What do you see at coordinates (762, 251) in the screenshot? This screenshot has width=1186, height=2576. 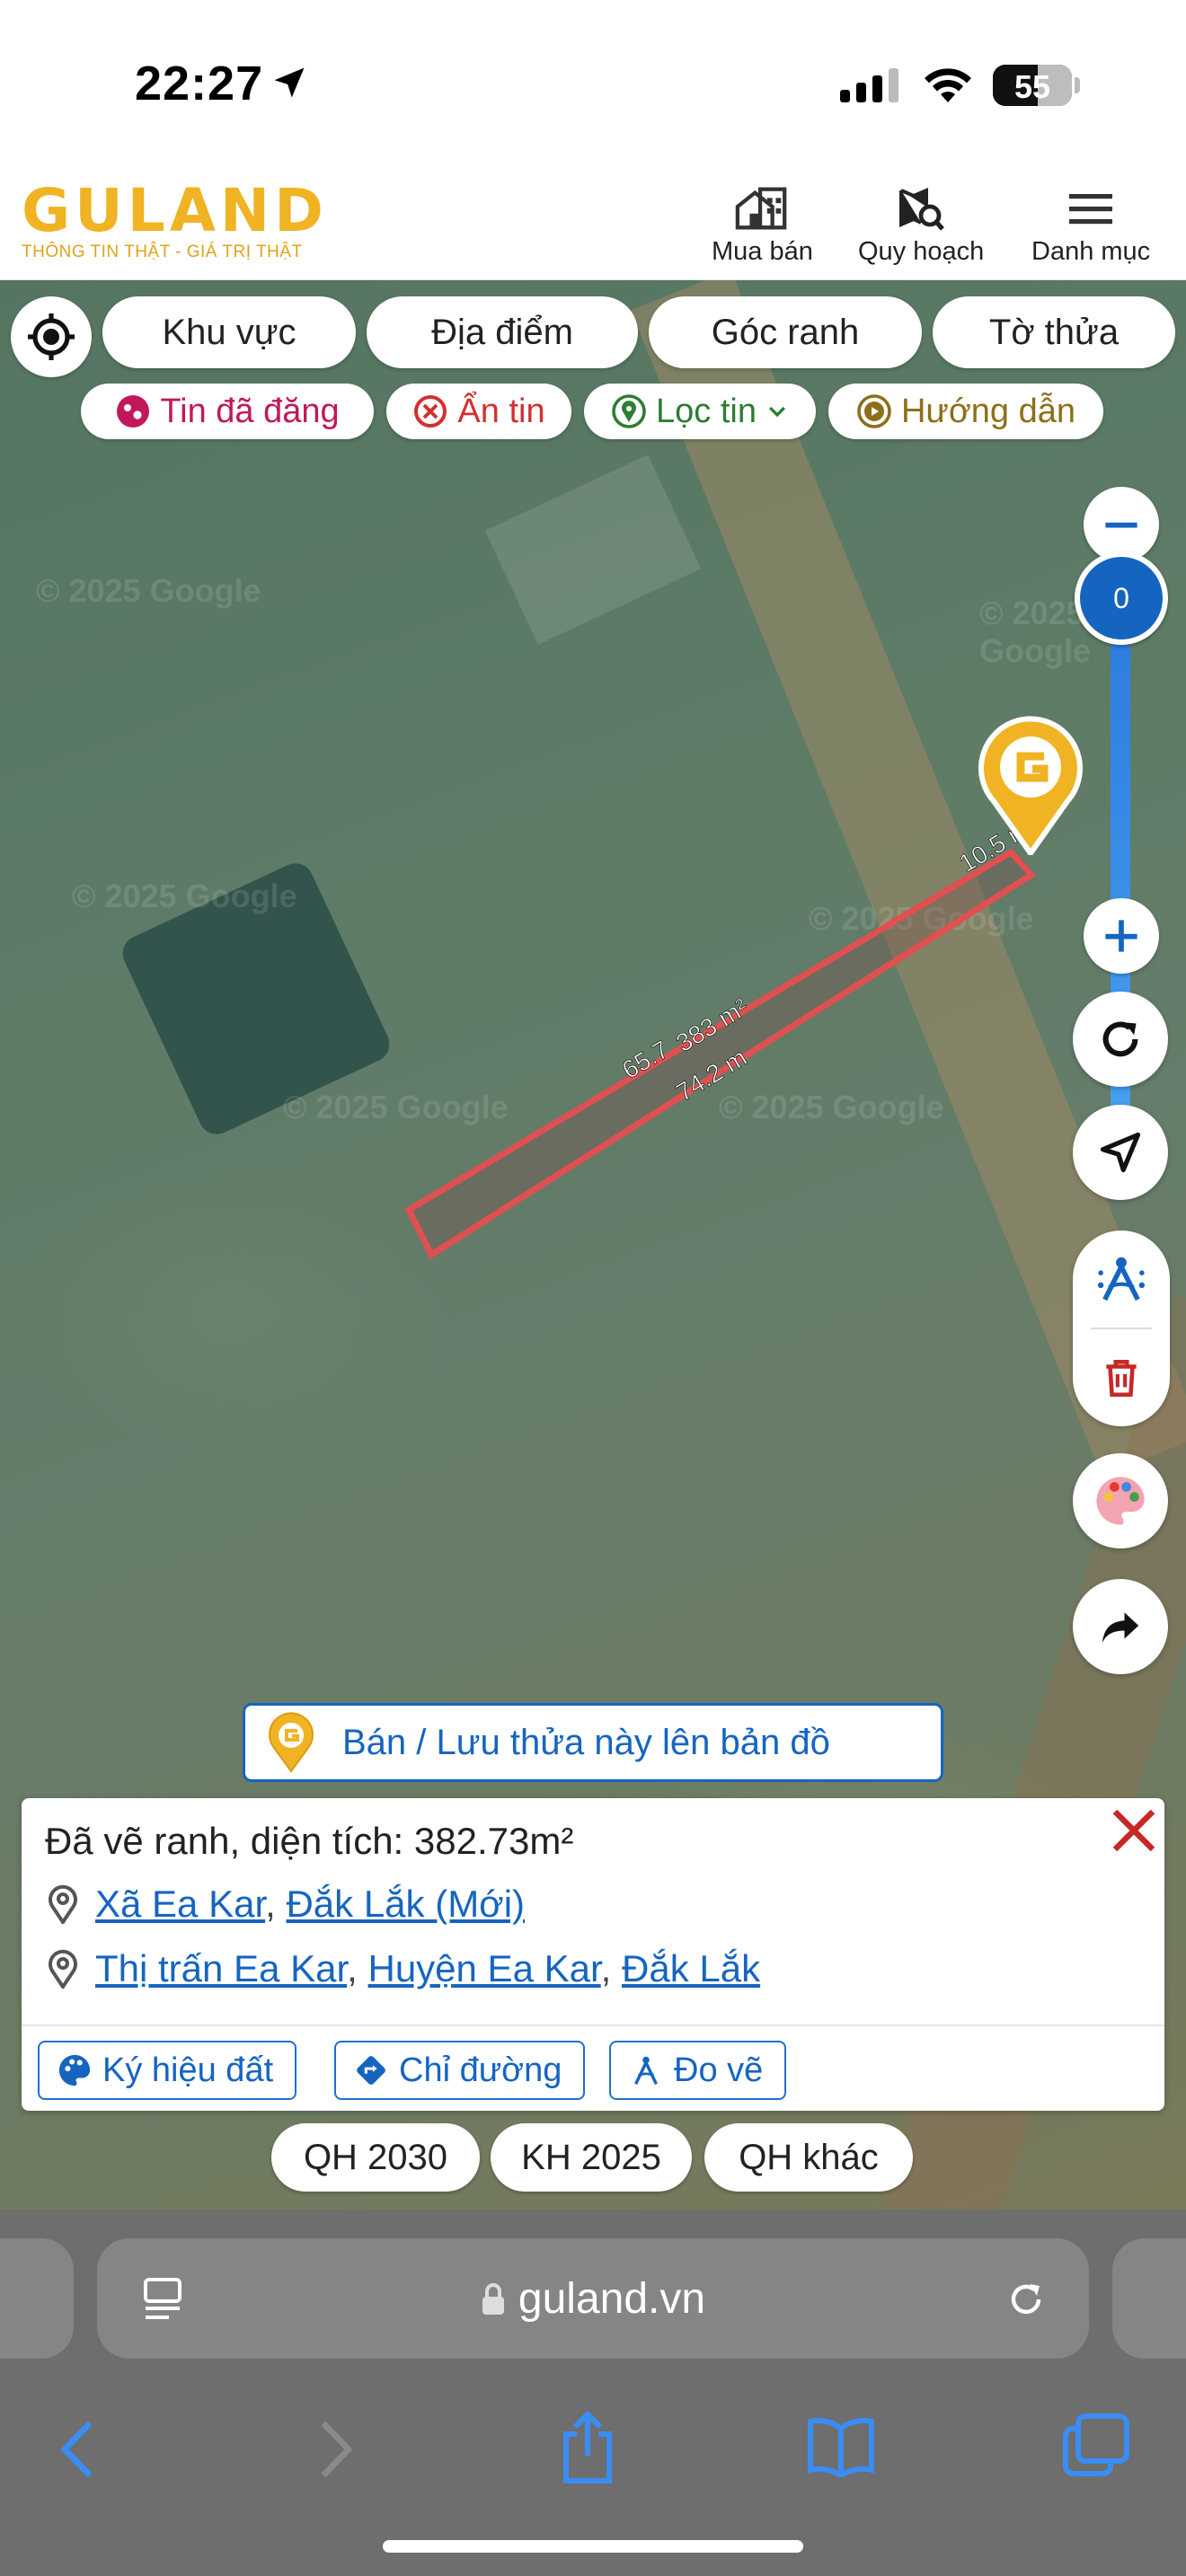 I see `nav-label: Mua bán` at bounding box center [762, 251].